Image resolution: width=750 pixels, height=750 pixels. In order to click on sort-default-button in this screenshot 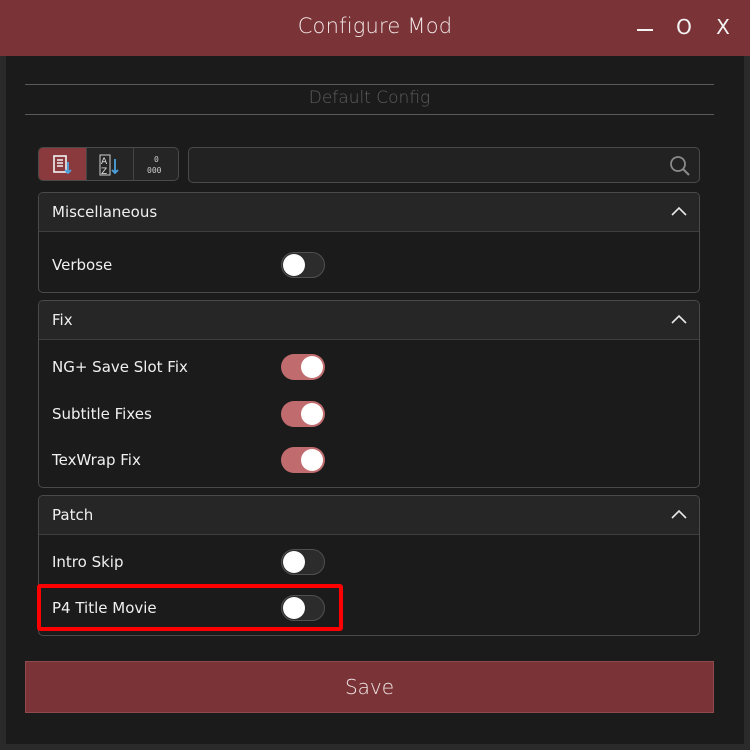, I will do `click(62, 164)`.